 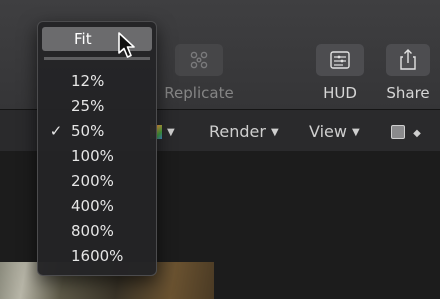 I want to click on menu-item-12: 12%, so click(x=97, y=81).